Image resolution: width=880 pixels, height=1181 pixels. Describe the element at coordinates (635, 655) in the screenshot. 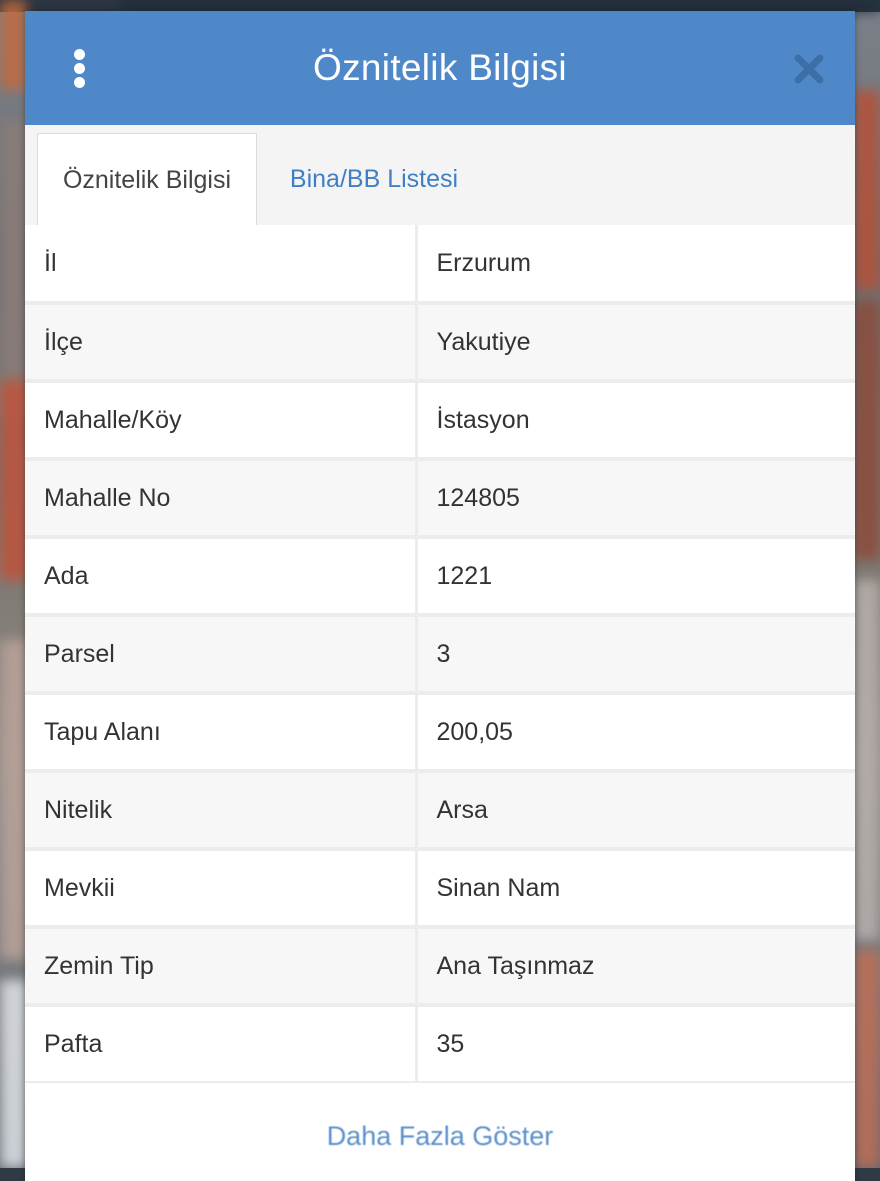

I see `attribute-value: 3` at that location.